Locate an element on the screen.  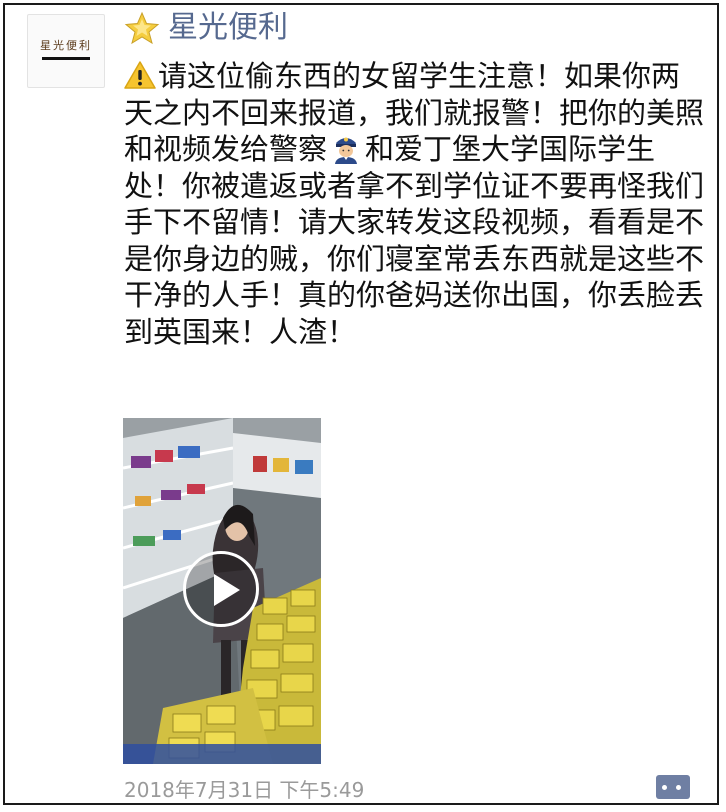
comment-icon-dot is located at coordinates (678, 787).